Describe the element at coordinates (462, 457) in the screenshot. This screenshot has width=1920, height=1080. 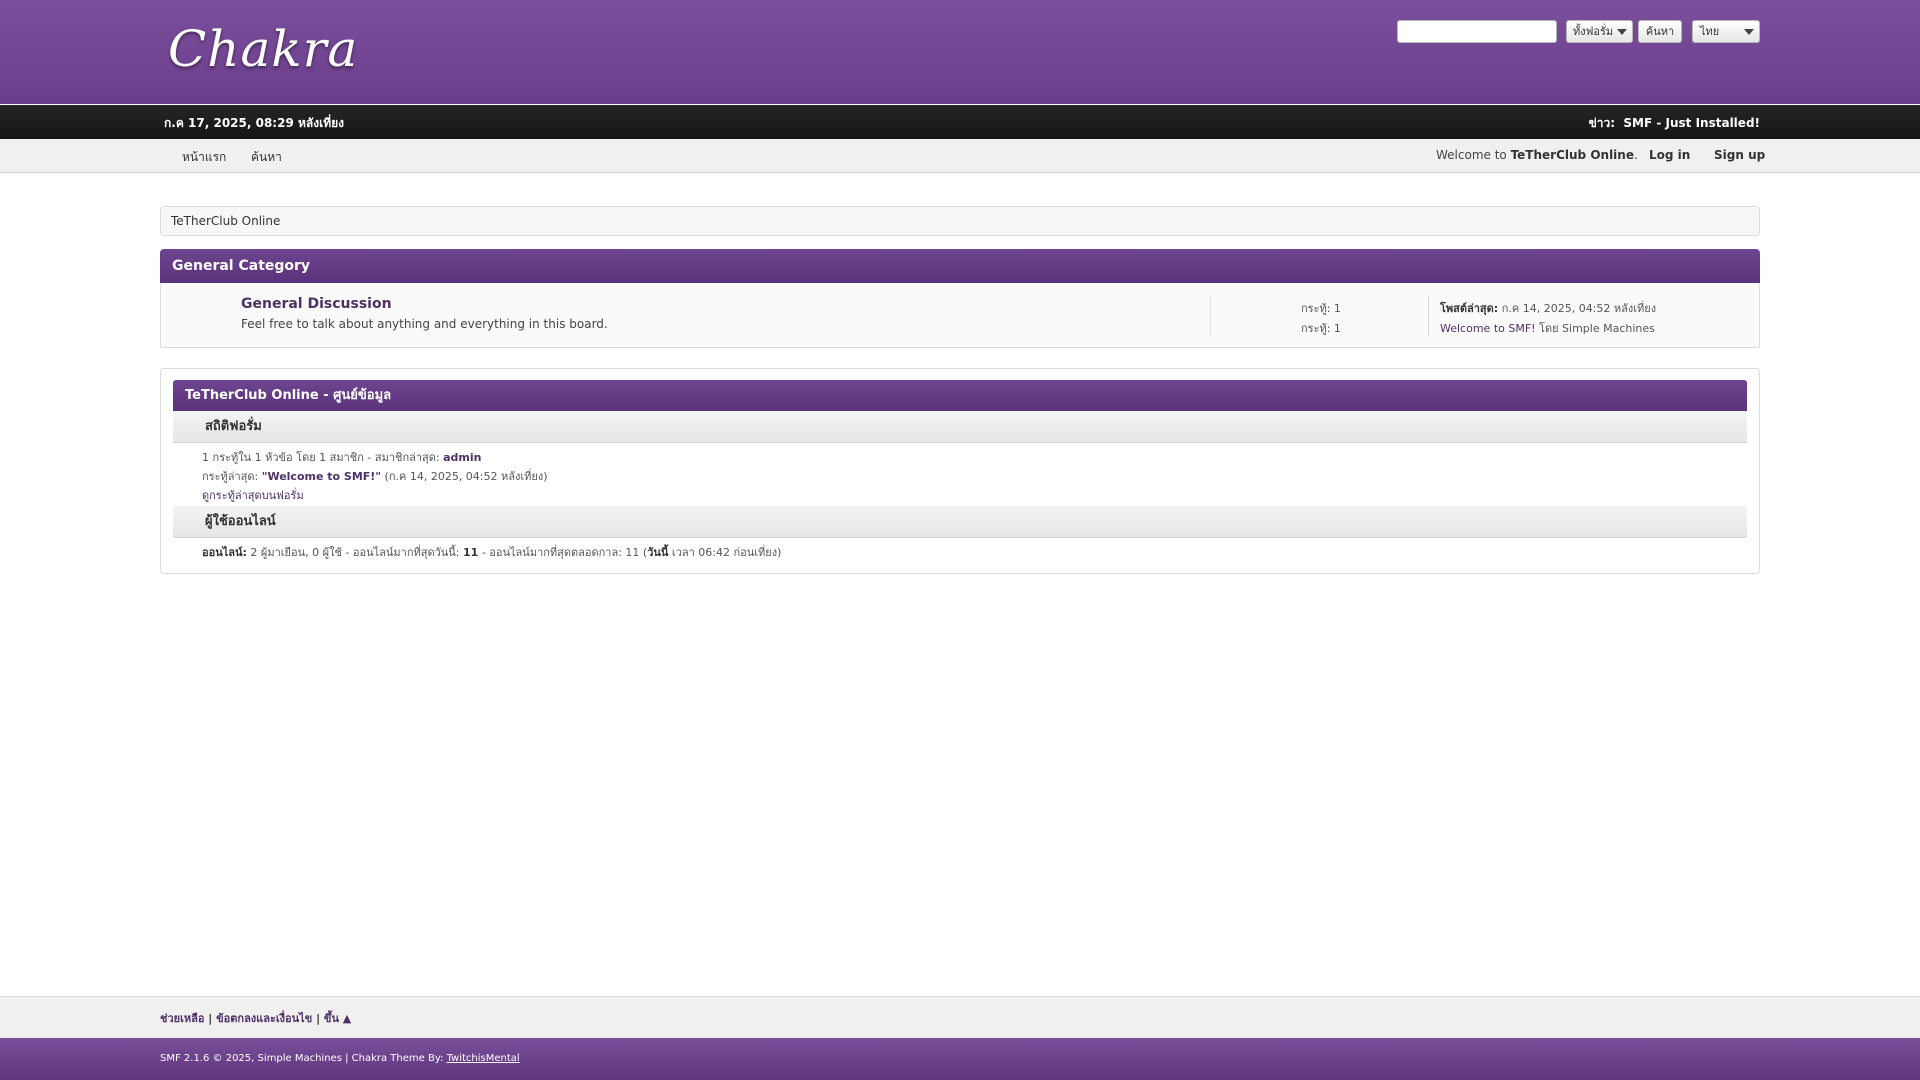
I see `latest-member-link: admin` at that location.